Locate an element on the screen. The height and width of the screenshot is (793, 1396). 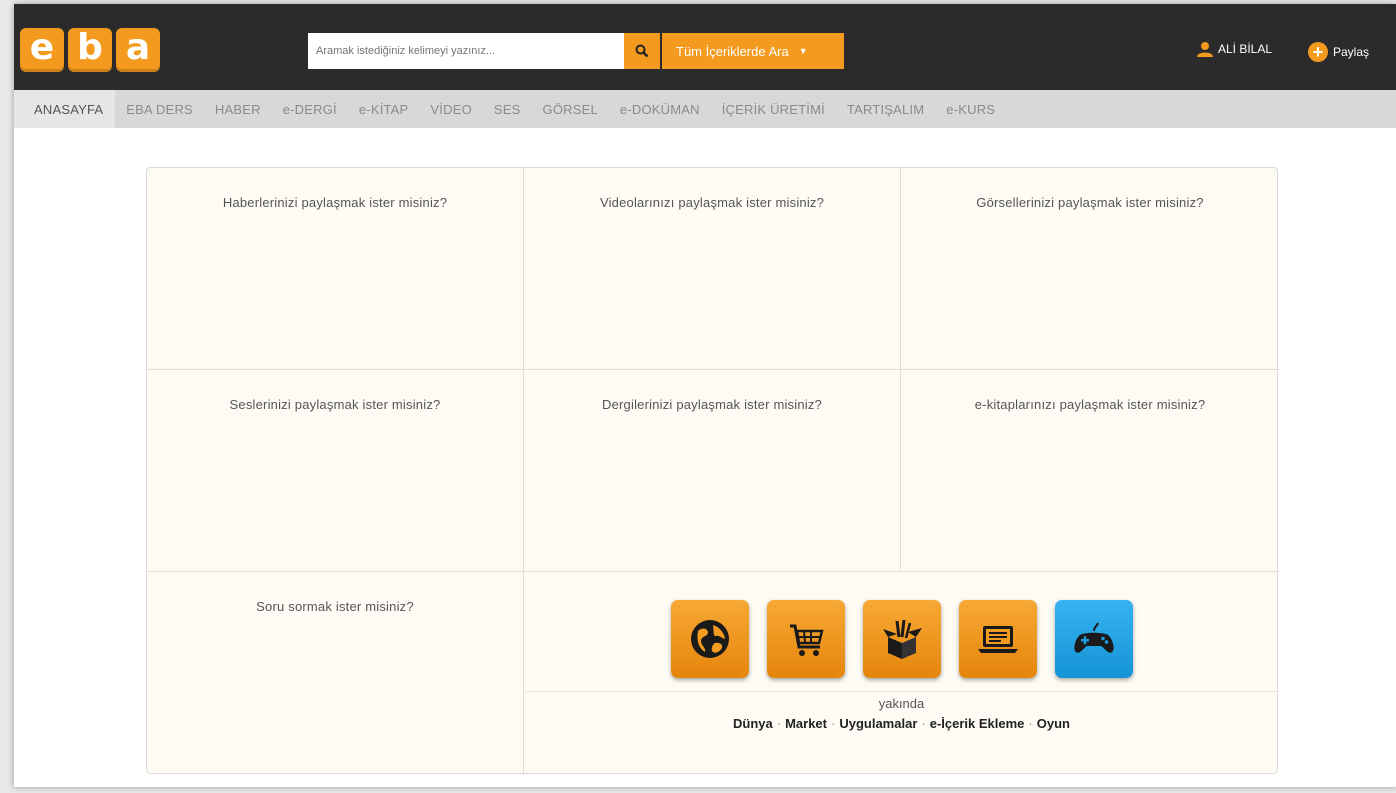
share-button: + Paylaş is located at coordinates (1338, 52).